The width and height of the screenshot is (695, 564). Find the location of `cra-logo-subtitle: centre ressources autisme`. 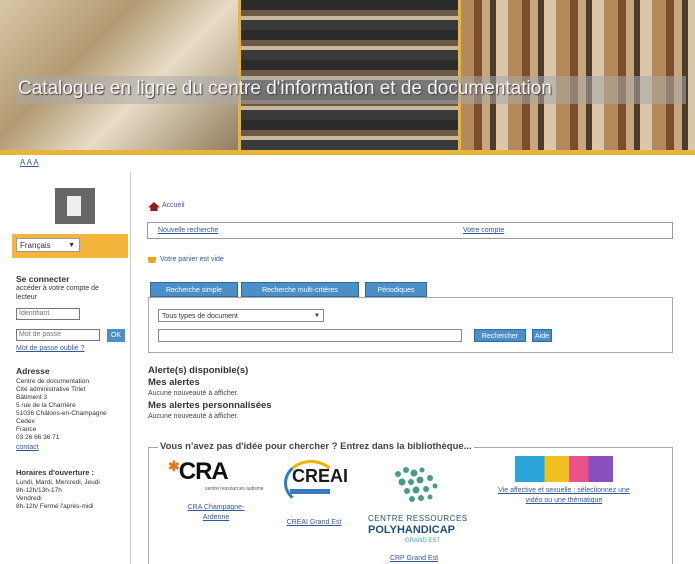

cra-logo-subtitle: centre ressources autisme is located at coordinates (234, 489).